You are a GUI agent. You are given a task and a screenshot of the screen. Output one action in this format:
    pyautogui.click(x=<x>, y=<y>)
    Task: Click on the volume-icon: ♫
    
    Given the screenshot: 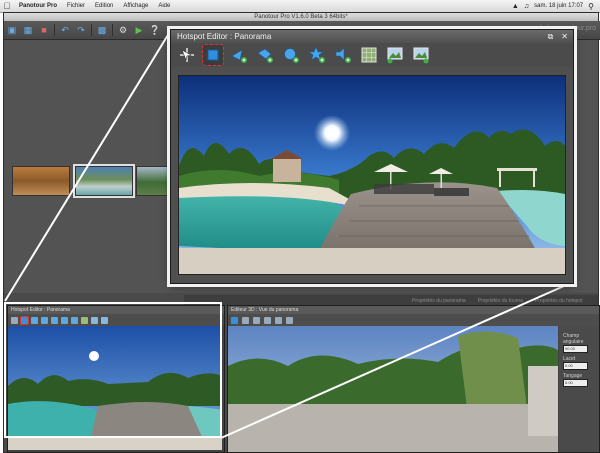 What is the action you would take?
    pyautogui.click(x=526, y=6)
    